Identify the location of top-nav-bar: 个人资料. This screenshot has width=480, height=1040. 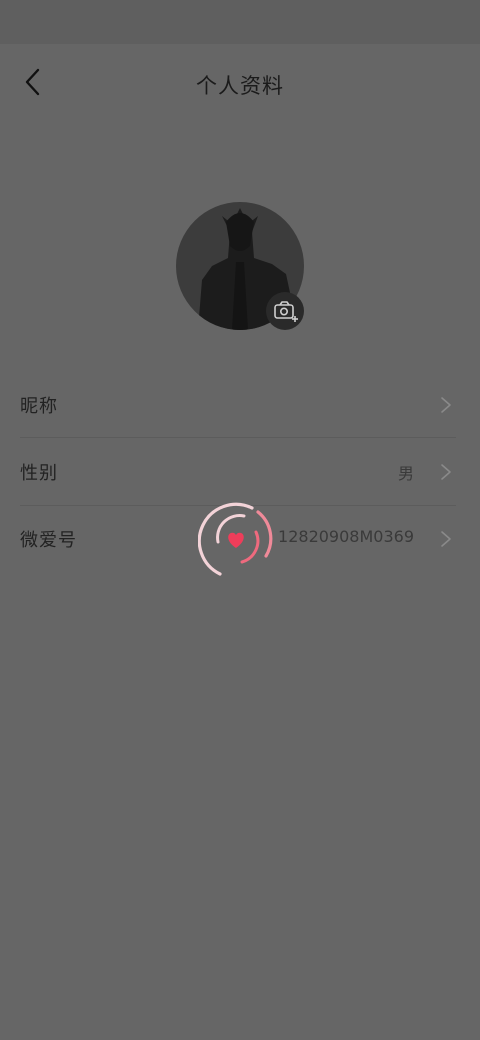
(240, 84).